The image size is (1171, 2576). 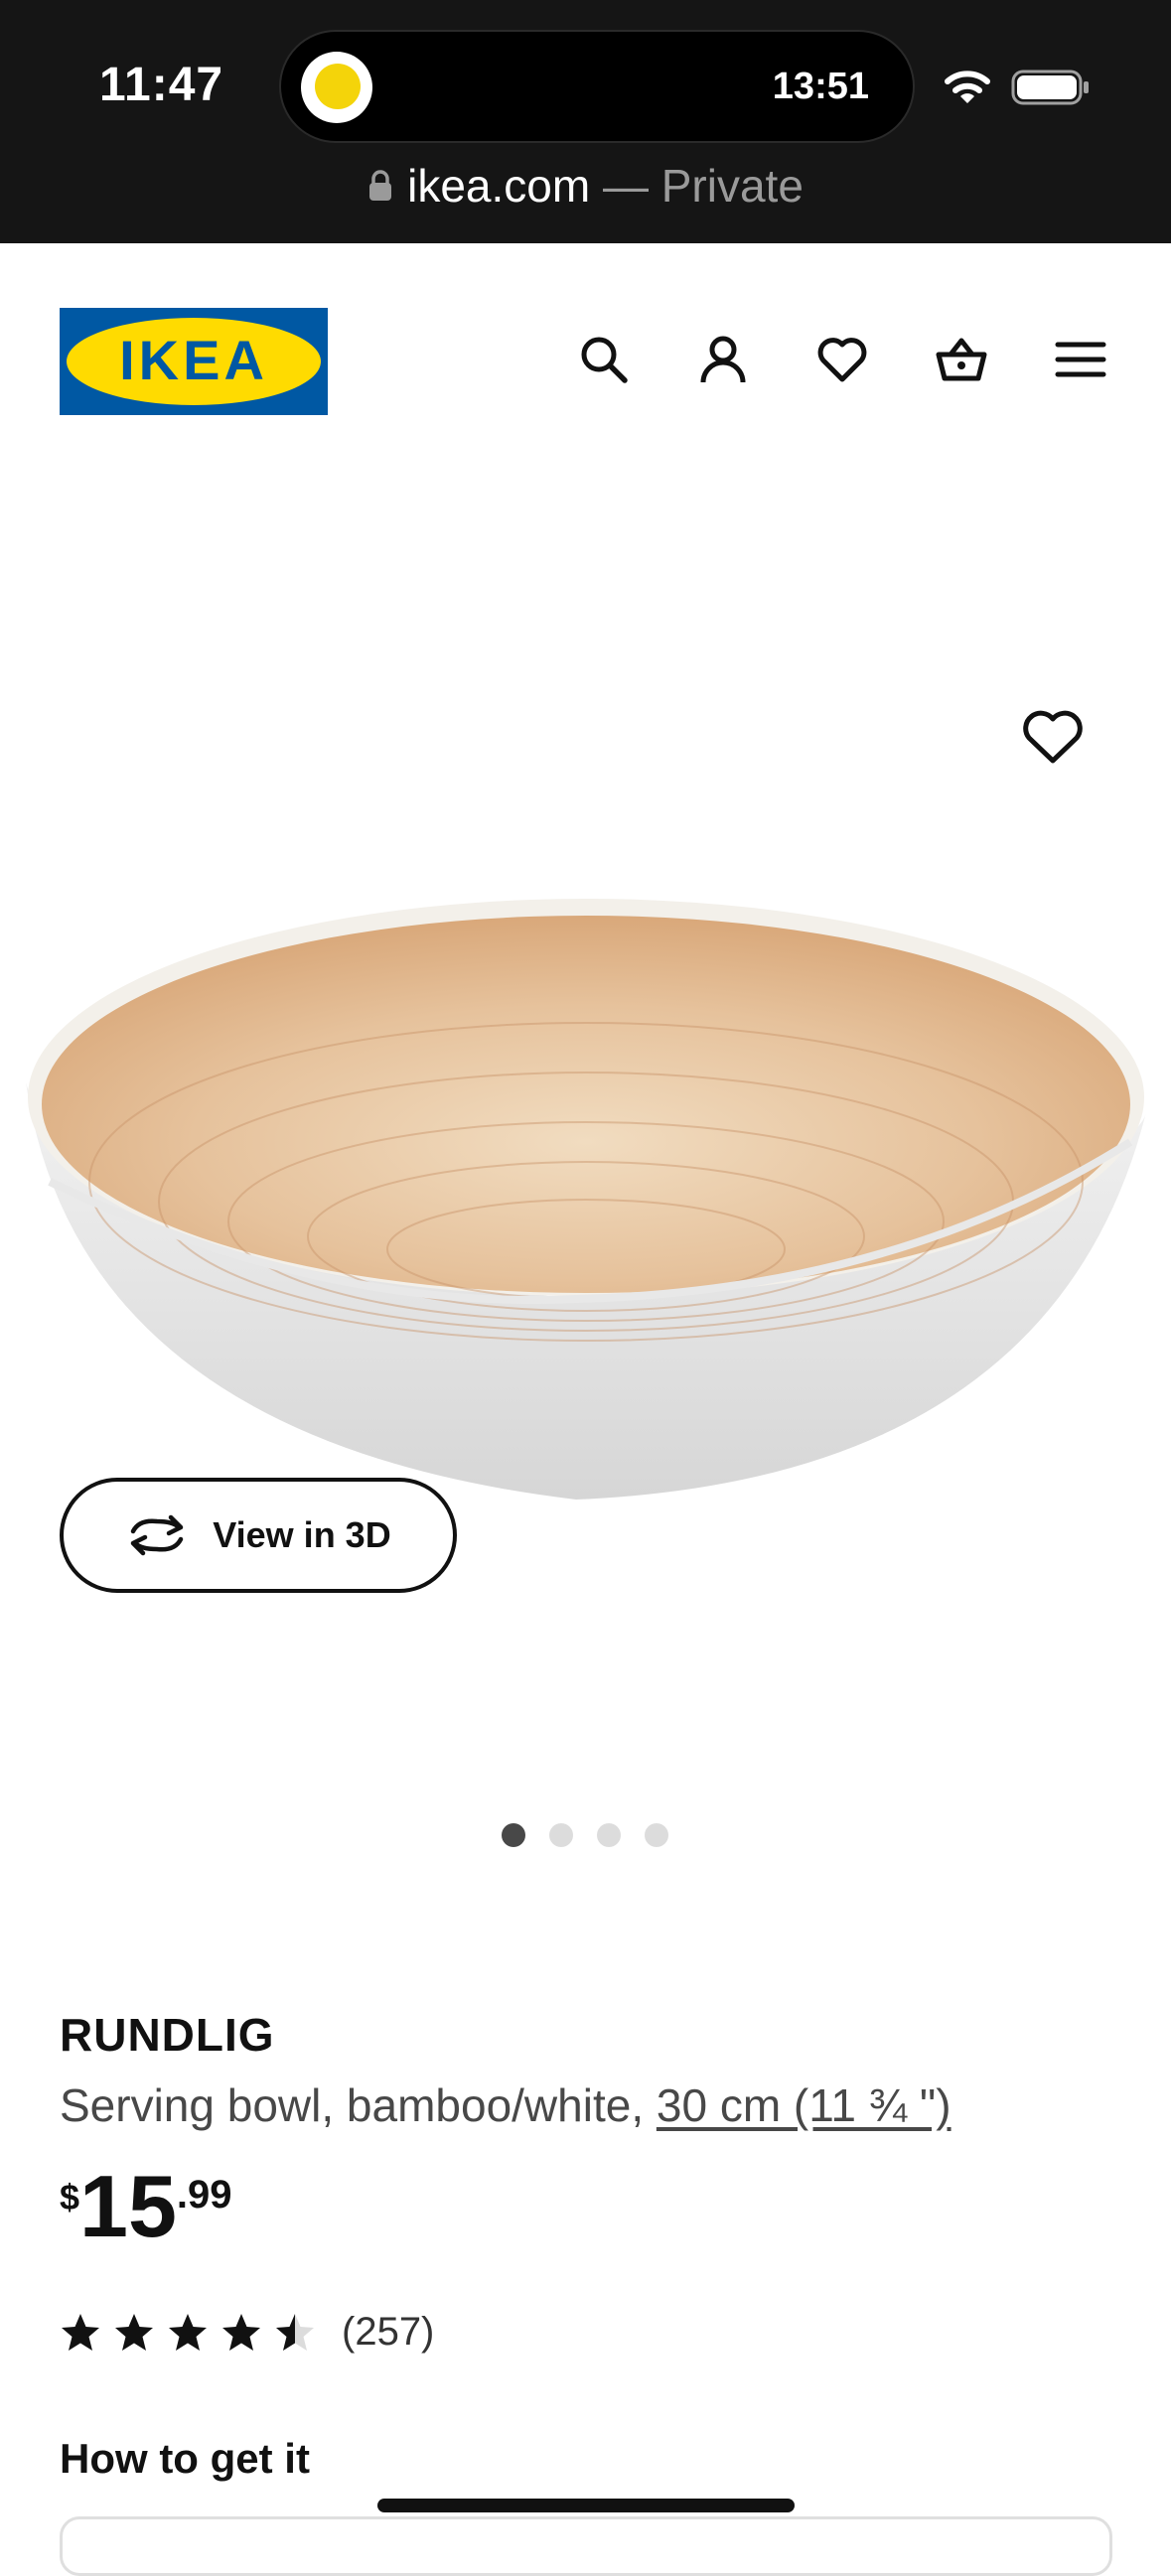 What do you see at coordinates (820, 86) in the screenshot?
I see `island-timer: 13:51` at bounding box center [820, 86].